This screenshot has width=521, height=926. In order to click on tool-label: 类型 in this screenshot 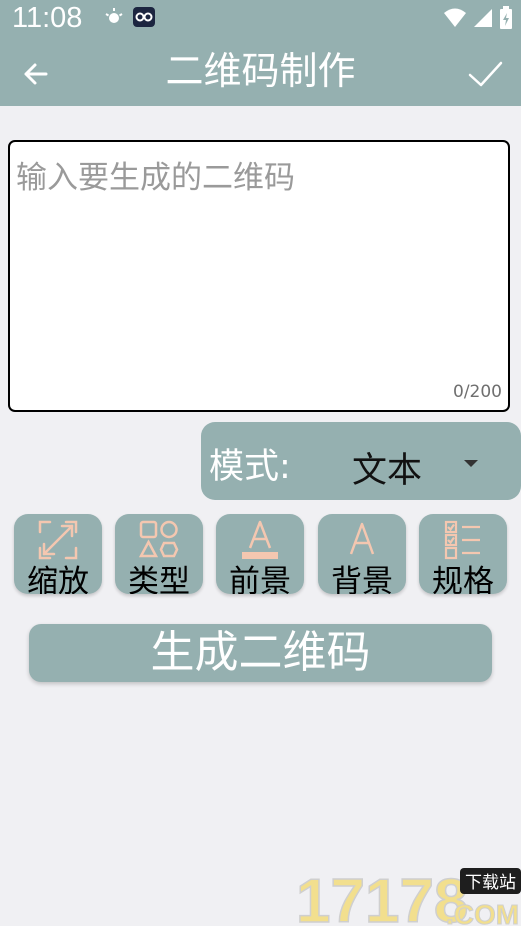, I will do `click(159, 579)`.